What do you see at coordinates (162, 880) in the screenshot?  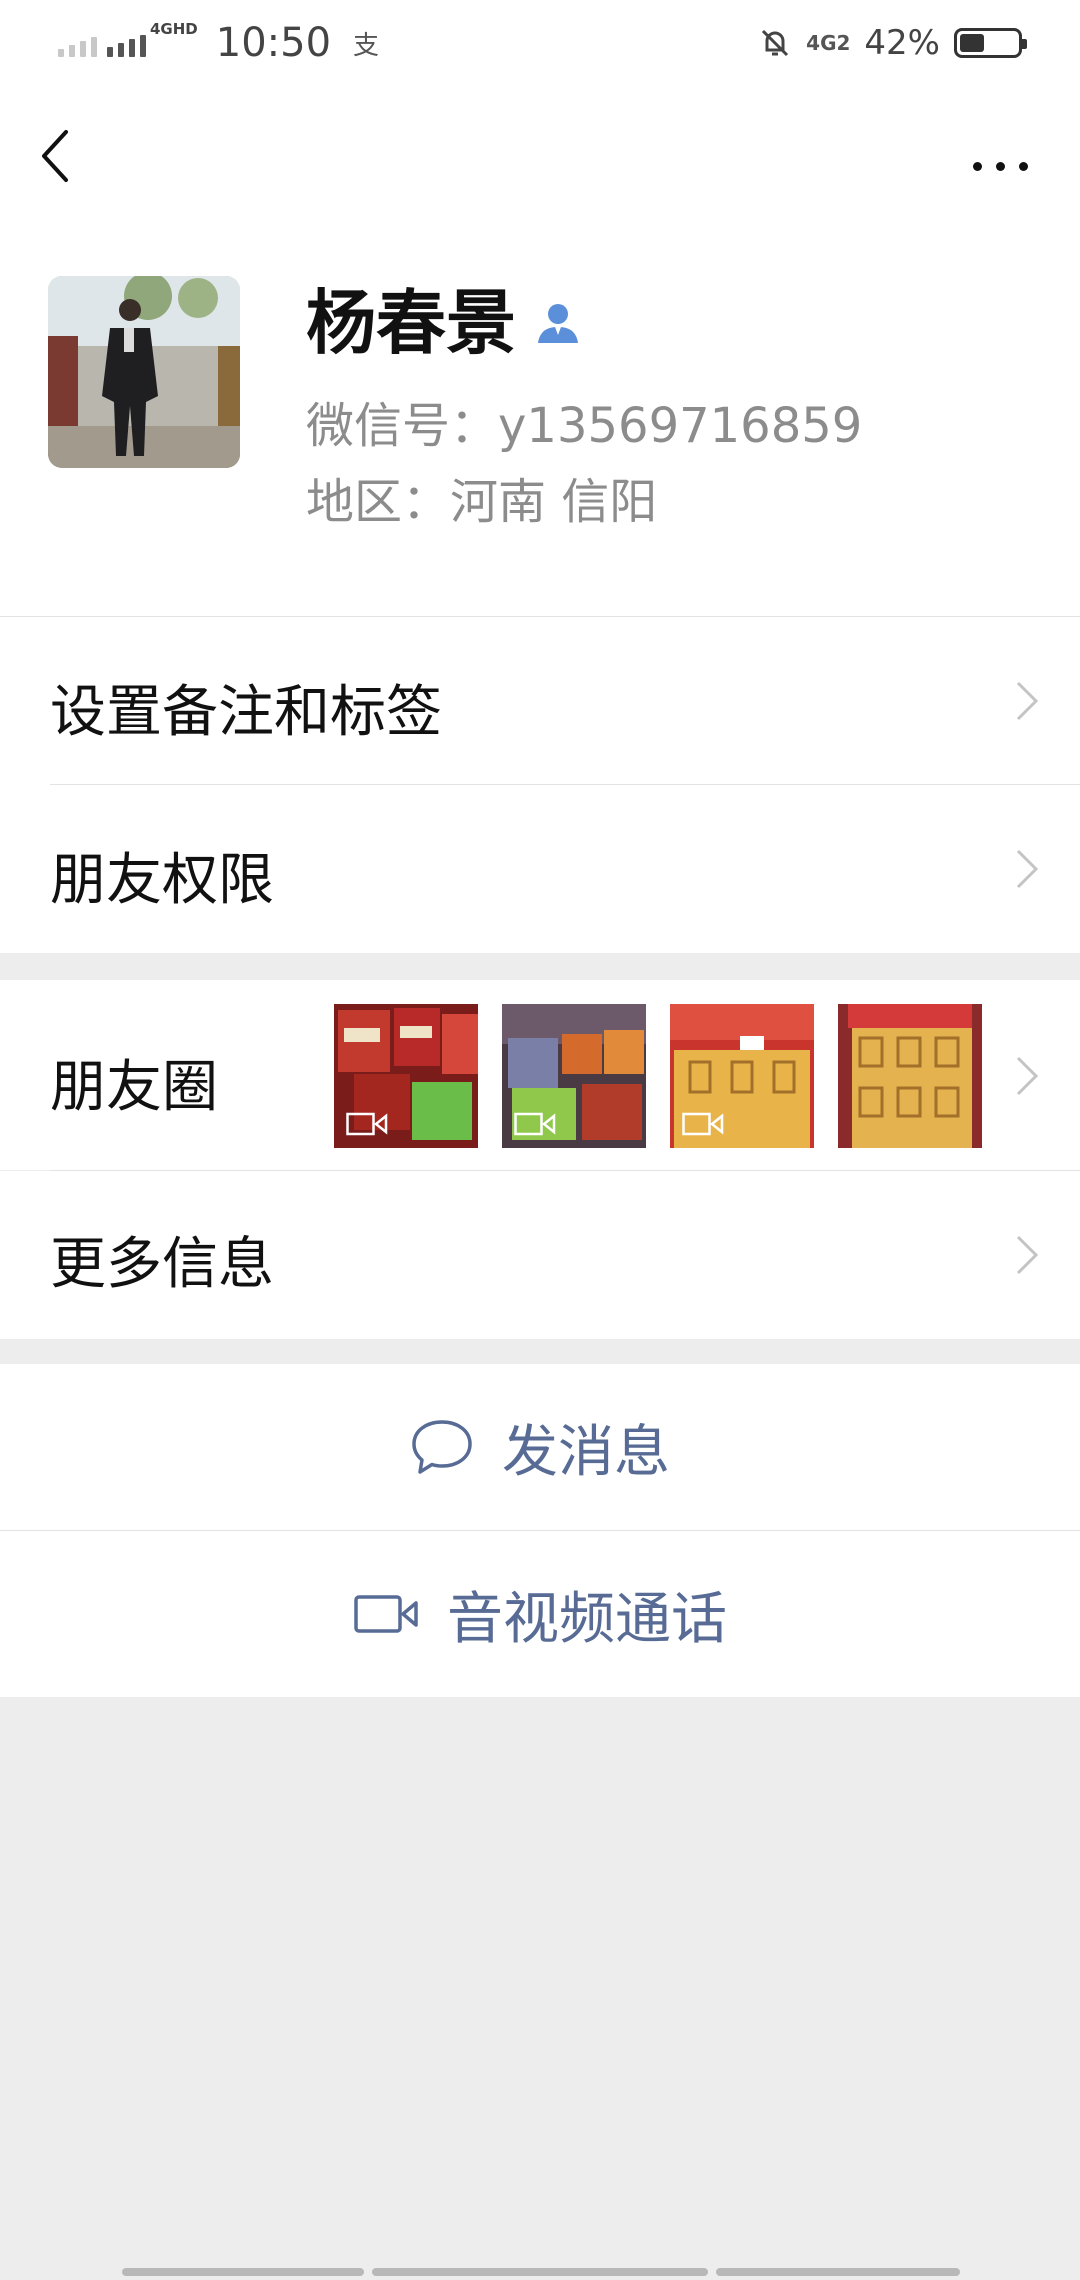 I see `row-friend-permissions-label: 朋友权限` at bounding box center [162, 880].